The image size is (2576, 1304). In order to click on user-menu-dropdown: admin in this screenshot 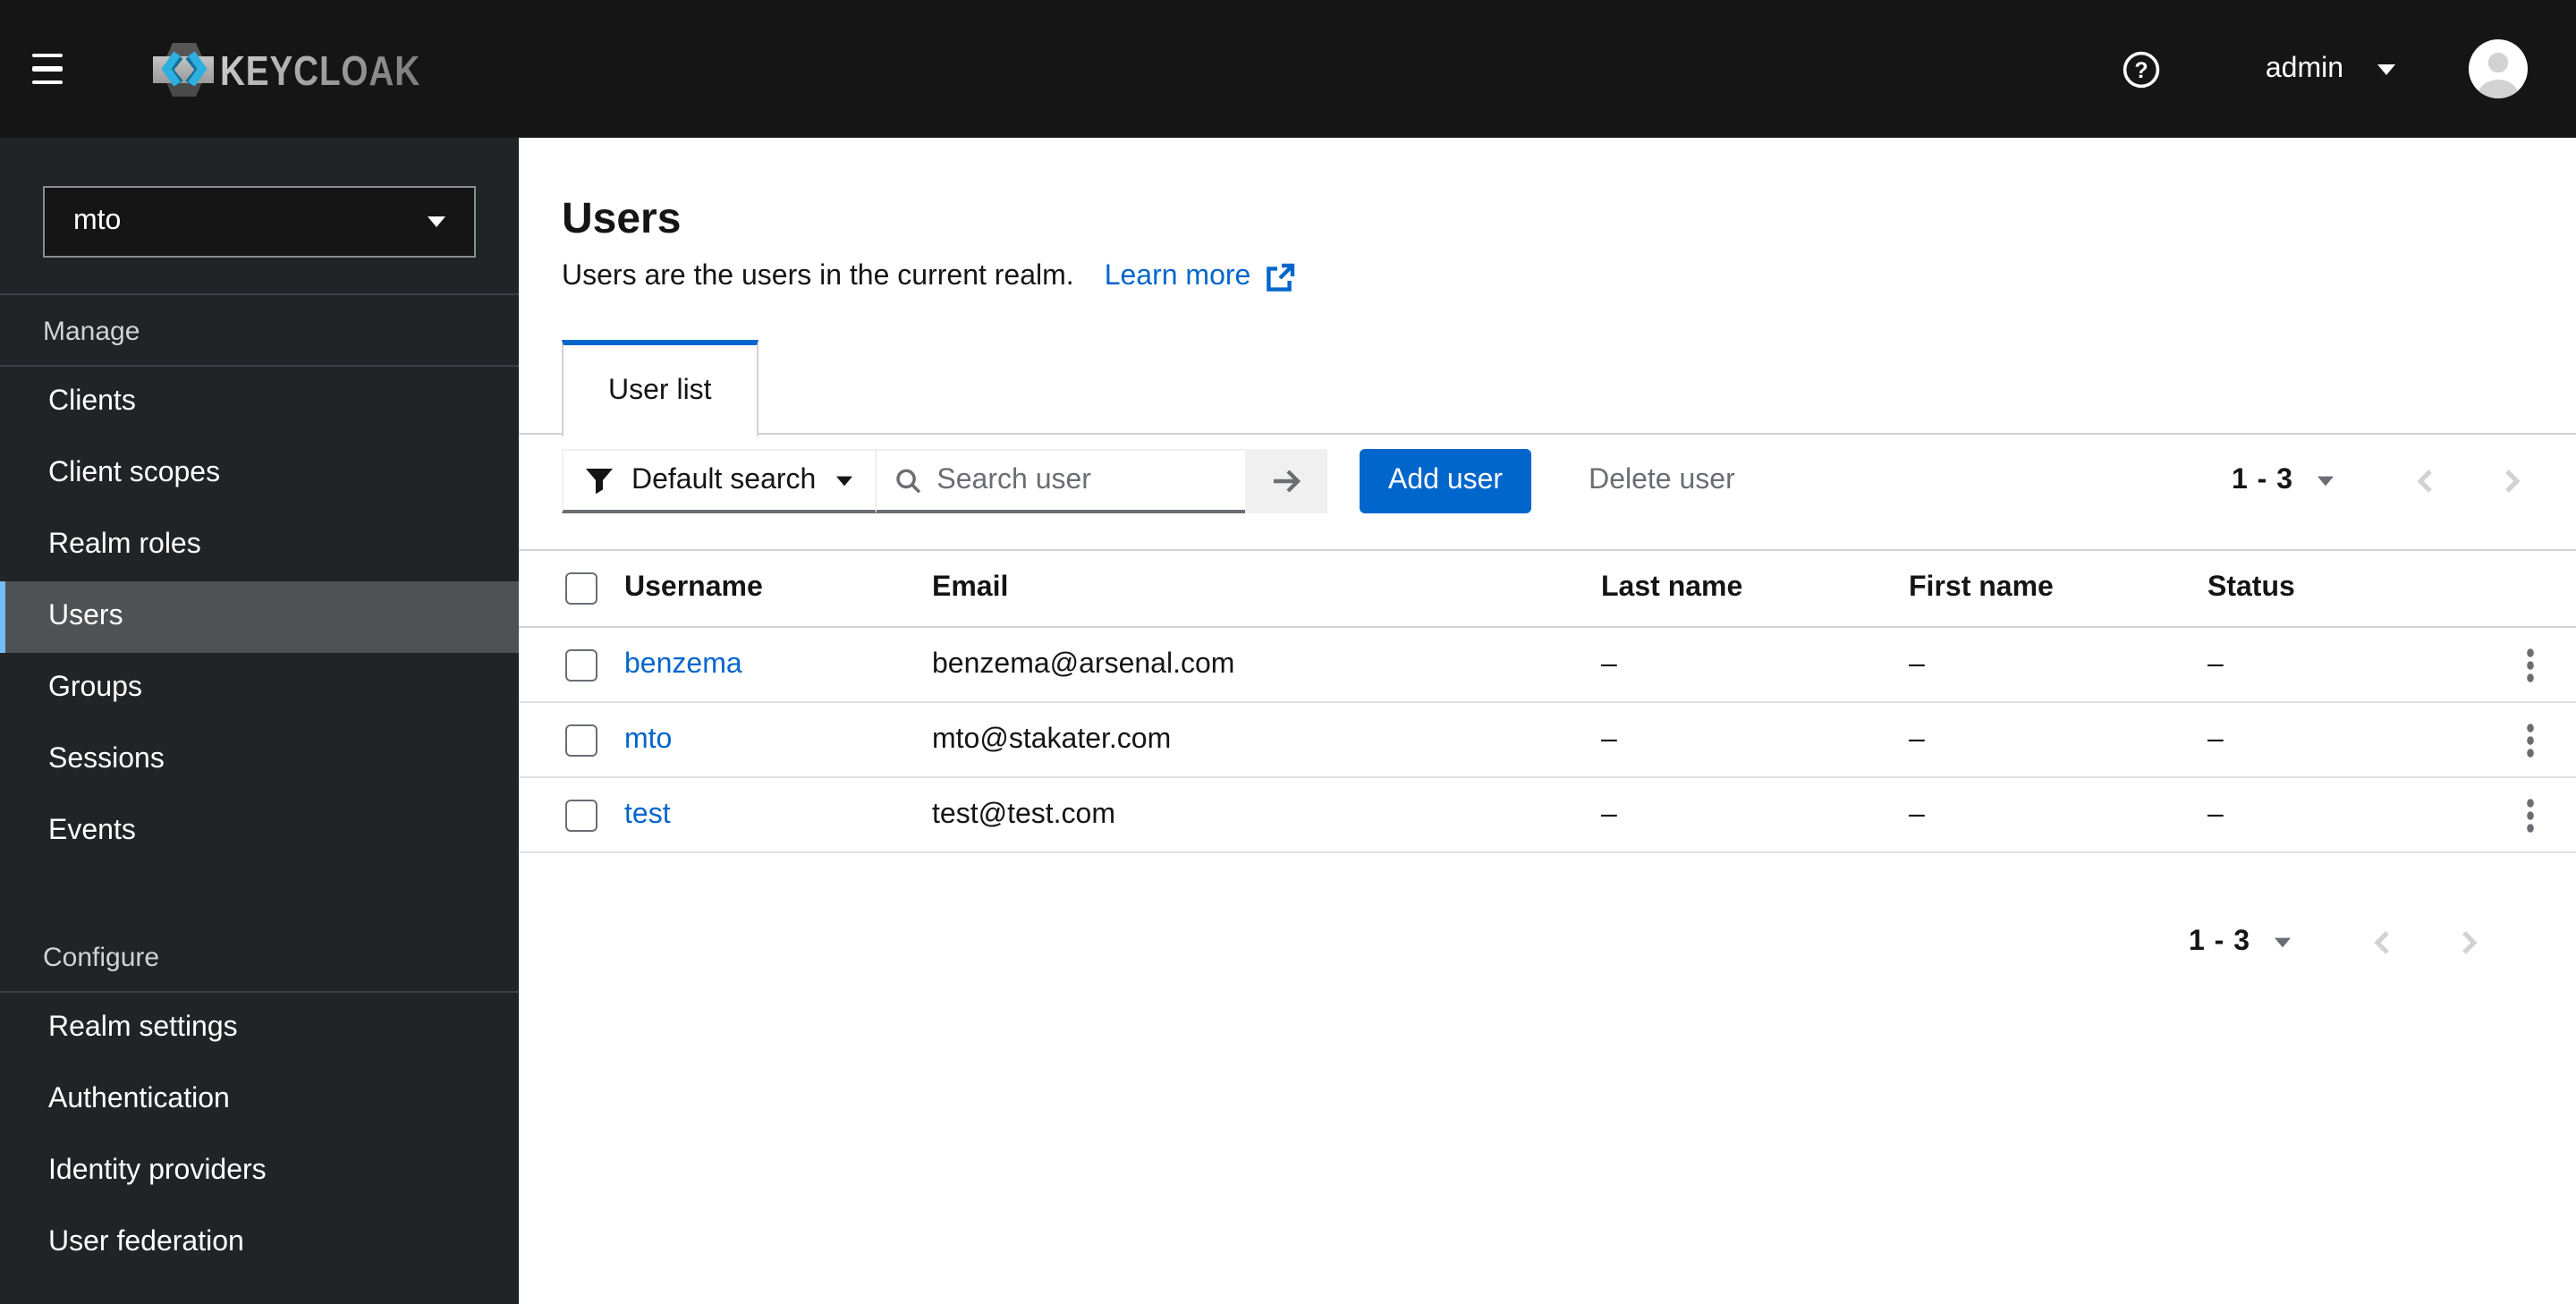, I will do `click(2330, 69)`.